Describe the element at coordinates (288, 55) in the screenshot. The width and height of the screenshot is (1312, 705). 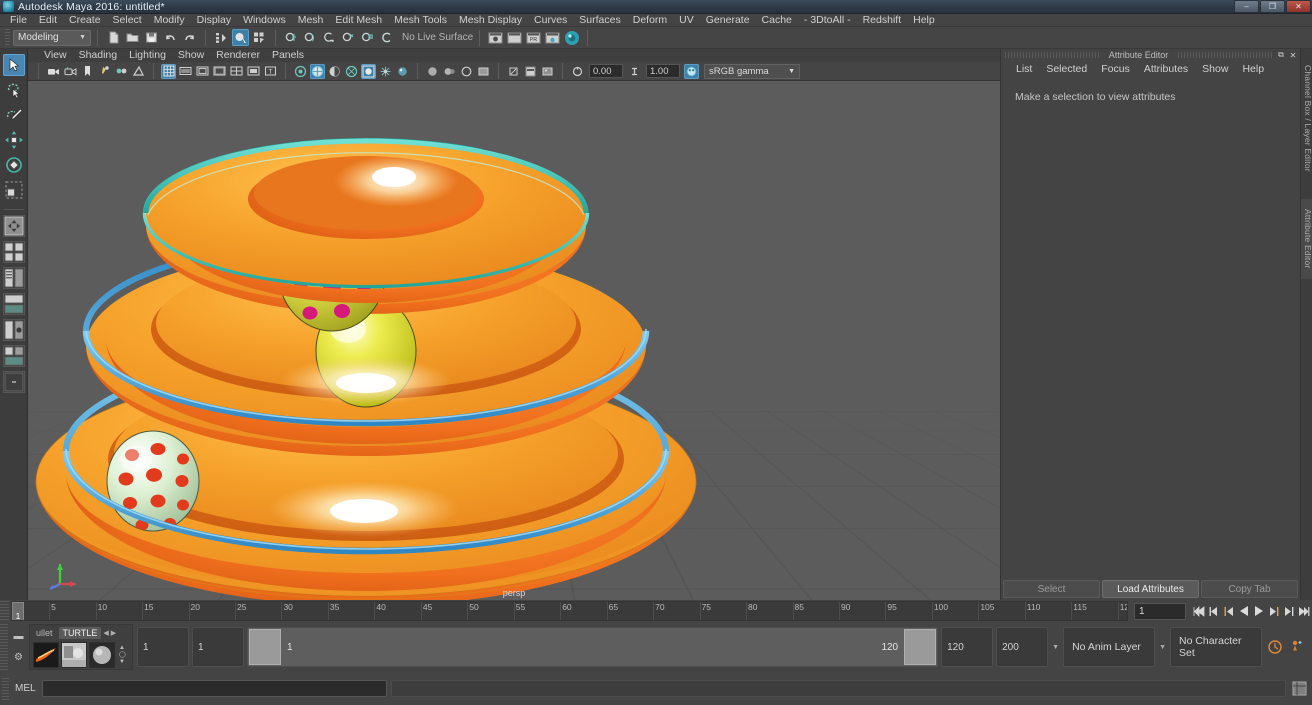
I see `panel-menu-panels: Panels` at that location.